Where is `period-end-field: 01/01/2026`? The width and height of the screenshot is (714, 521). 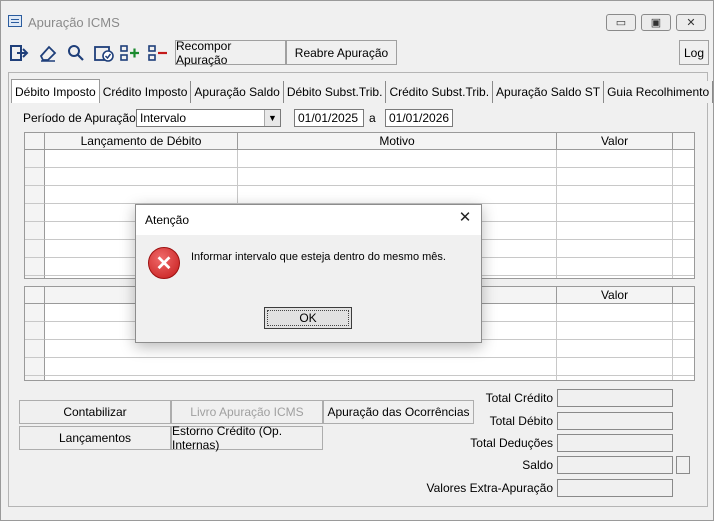
period-end-field: 01/01/2026 is located at coordinates (419, 118).